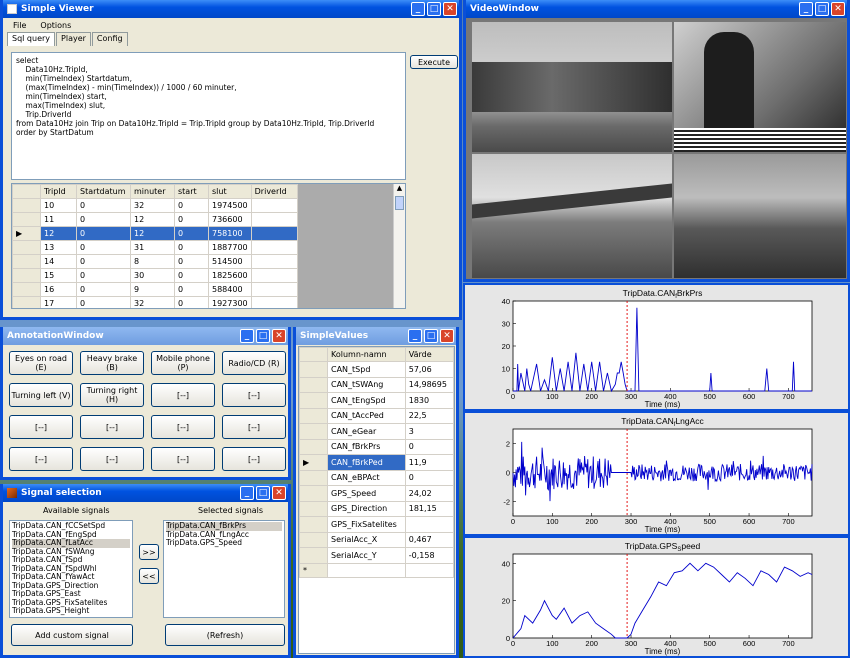 The height and width of the screenshot is (658, 850). What do you see at coordinates (429, 493) in the screenshot?
I see `signal-value-cell: 24,02` at bounding box center [429, 493].